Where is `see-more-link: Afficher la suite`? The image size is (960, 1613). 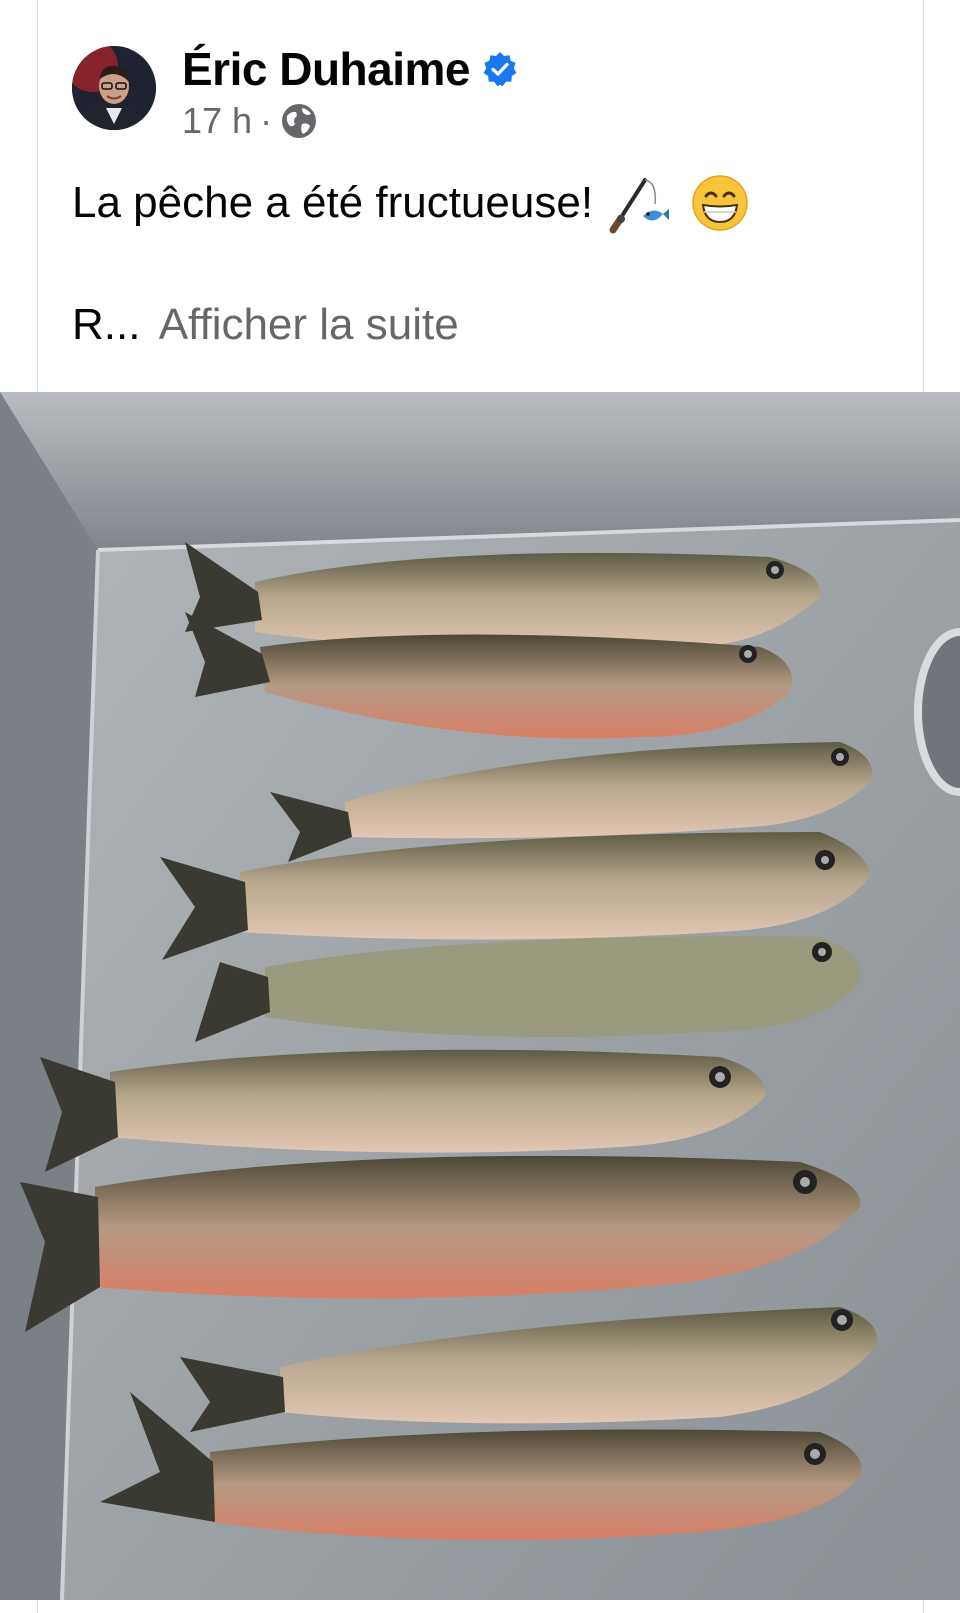 see-more-link: Afficher la suite is located at coordinates (309, 324).